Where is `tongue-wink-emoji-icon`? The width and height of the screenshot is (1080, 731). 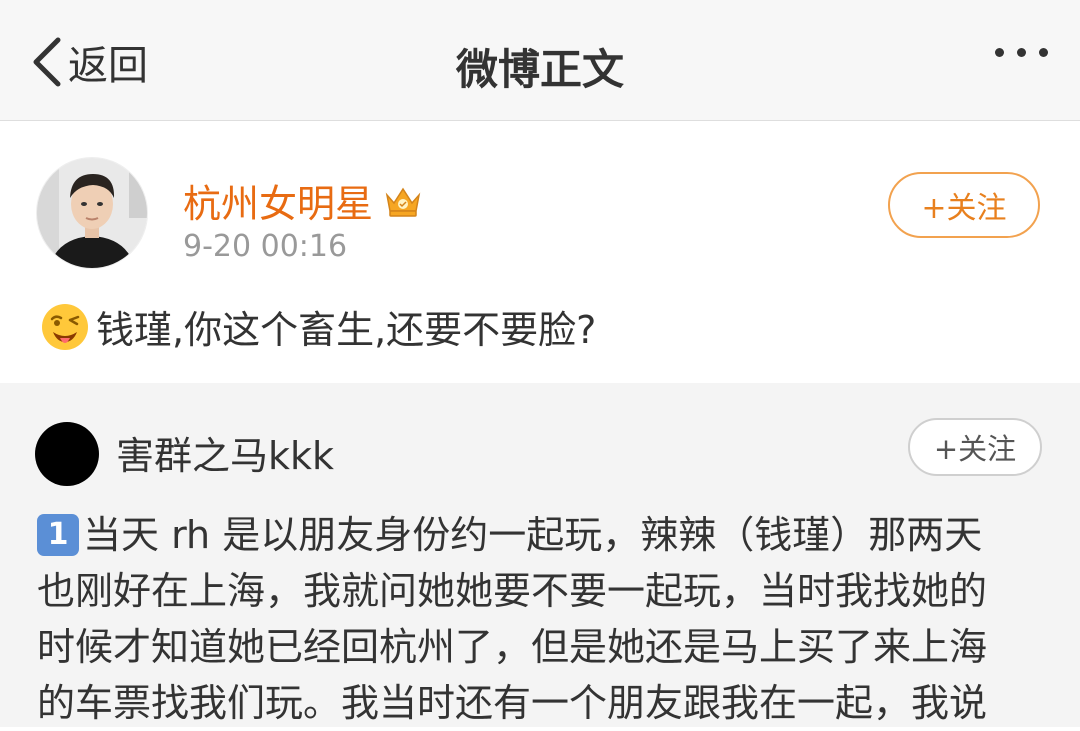
tongue-wink-emoji-icon is located at coordinates (65, 326).